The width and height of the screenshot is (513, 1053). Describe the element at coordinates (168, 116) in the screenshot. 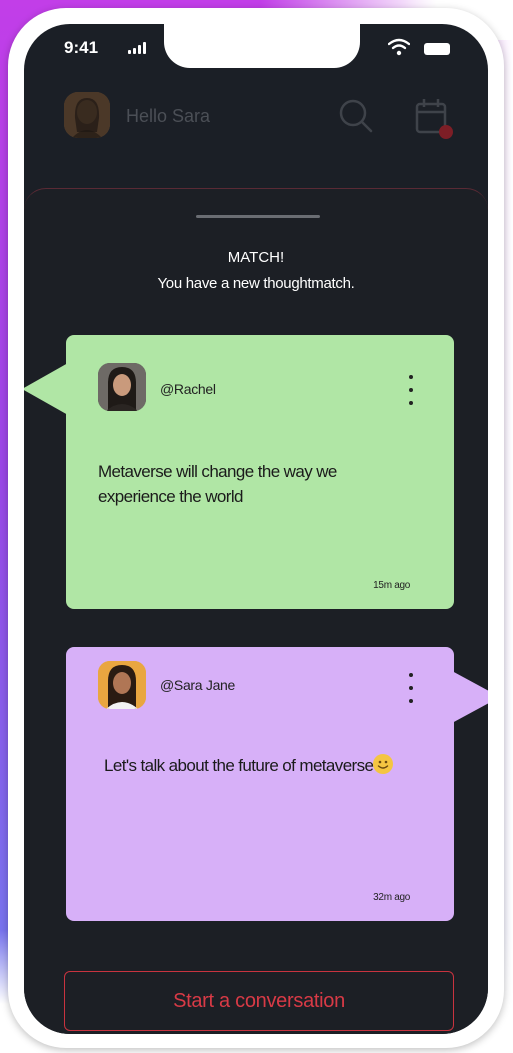

I see `greeting-text: Hello Sara` at that location.